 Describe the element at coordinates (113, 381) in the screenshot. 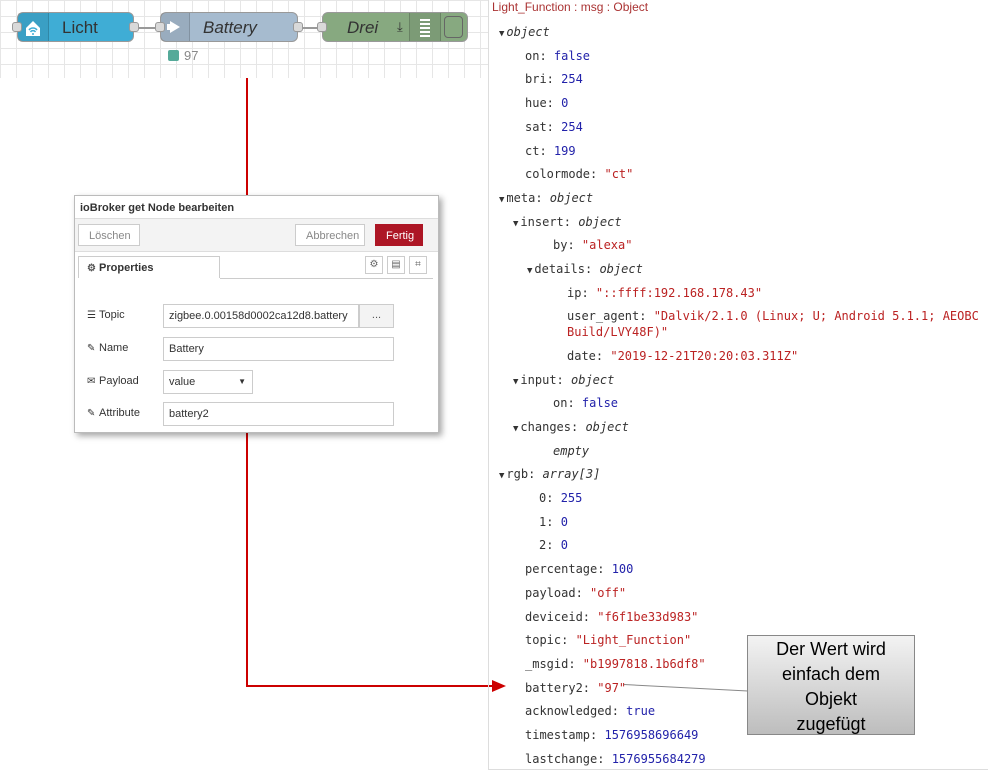

I see `payload-label: ✉ Payload` at that location.